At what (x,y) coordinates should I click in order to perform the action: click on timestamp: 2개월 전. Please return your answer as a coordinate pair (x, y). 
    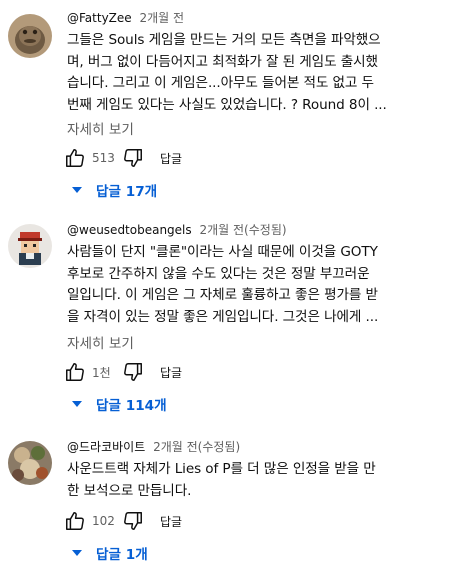
    Looking at the image, I should click on (161, 18).